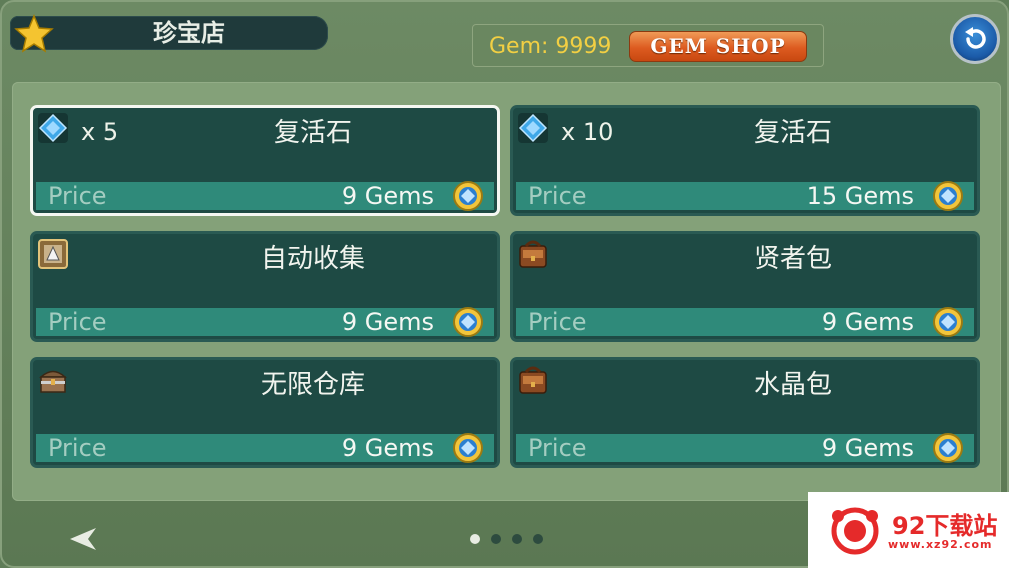  What do you see at coordinates (100, 132) in the screenshot?
I see `item-quantity: x 5` at bounding box center [100, 132].